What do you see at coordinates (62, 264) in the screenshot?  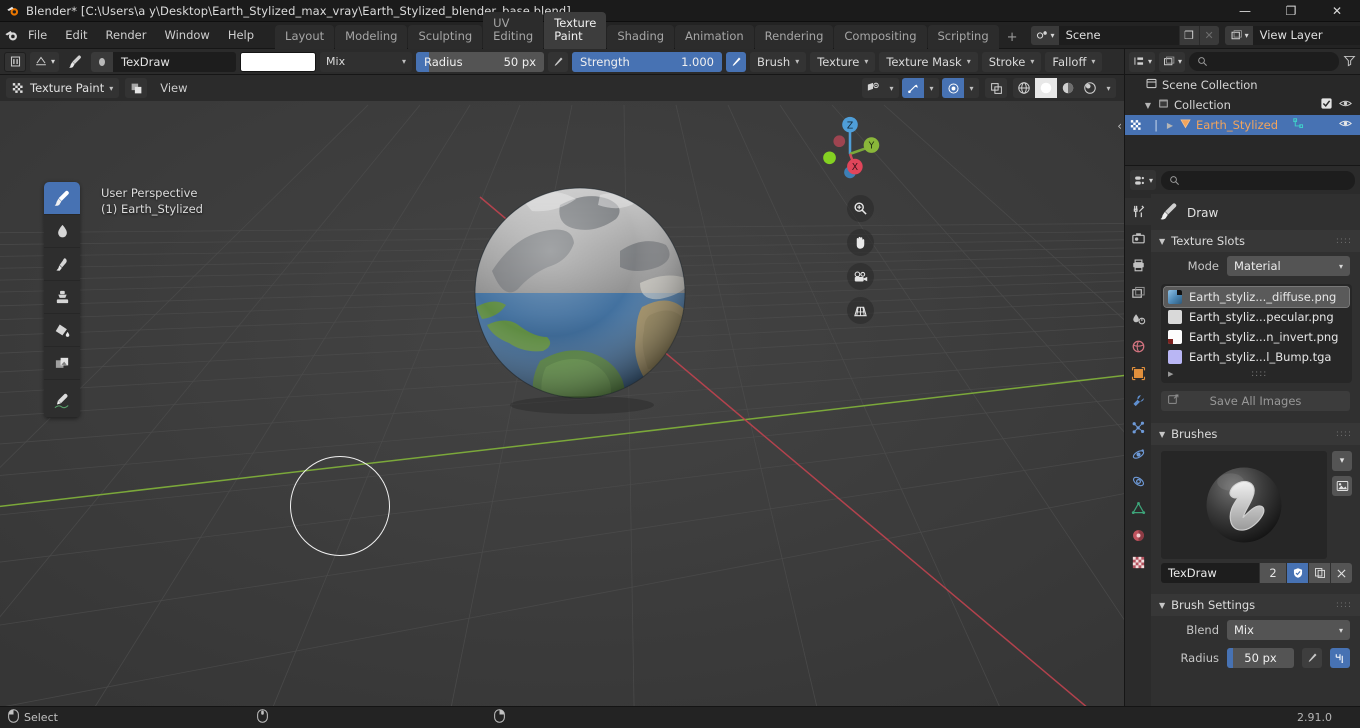 I see `tool-smear-button` at bounding box center [62, 264].